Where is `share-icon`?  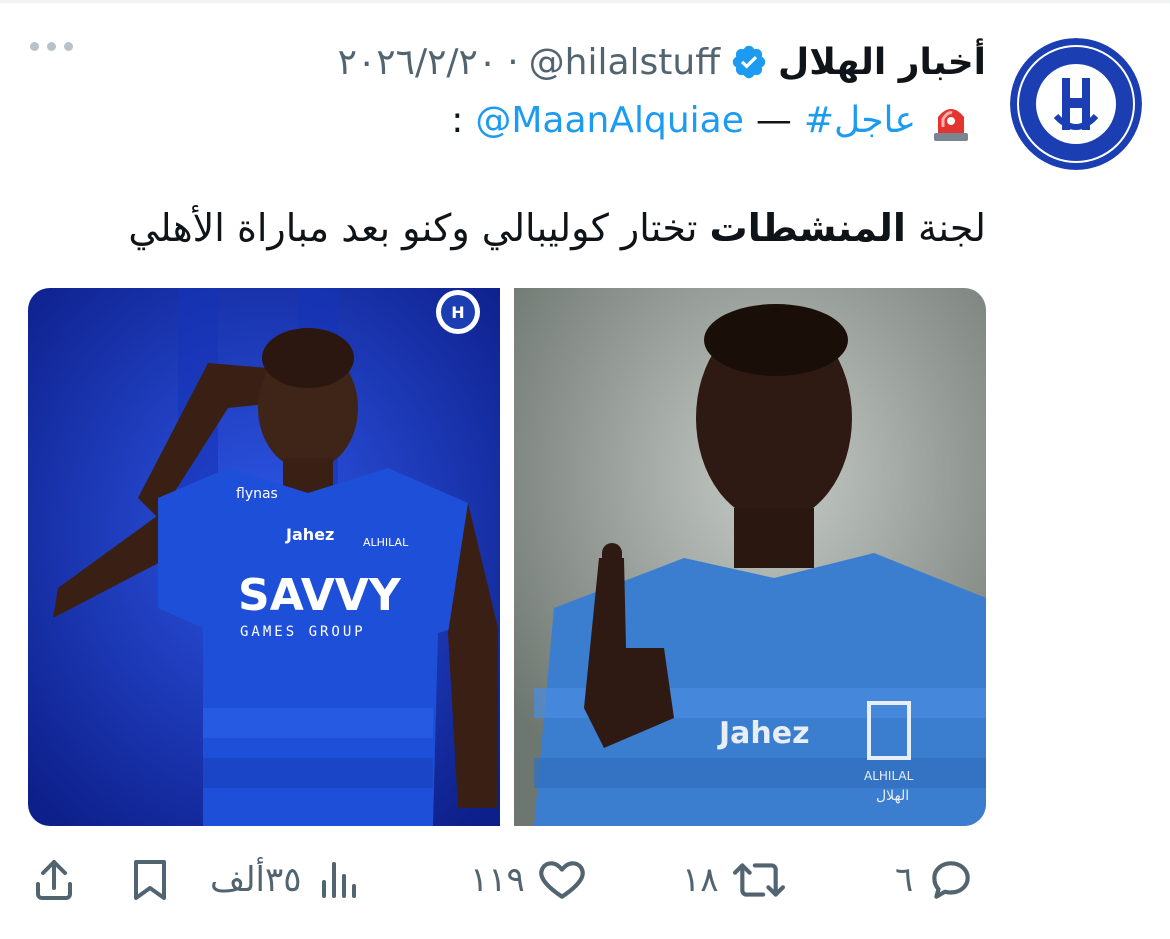 share-icon is located at coordinates (54, 880).